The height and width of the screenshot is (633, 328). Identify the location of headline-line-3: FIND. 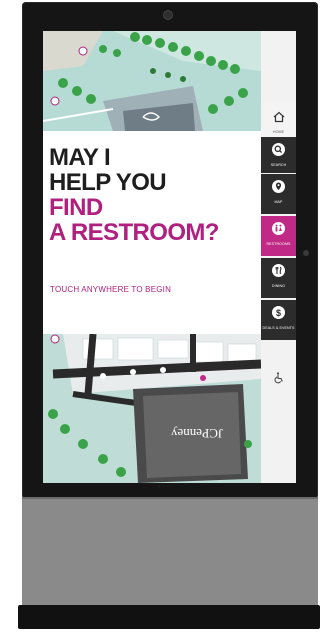
(76, 207).